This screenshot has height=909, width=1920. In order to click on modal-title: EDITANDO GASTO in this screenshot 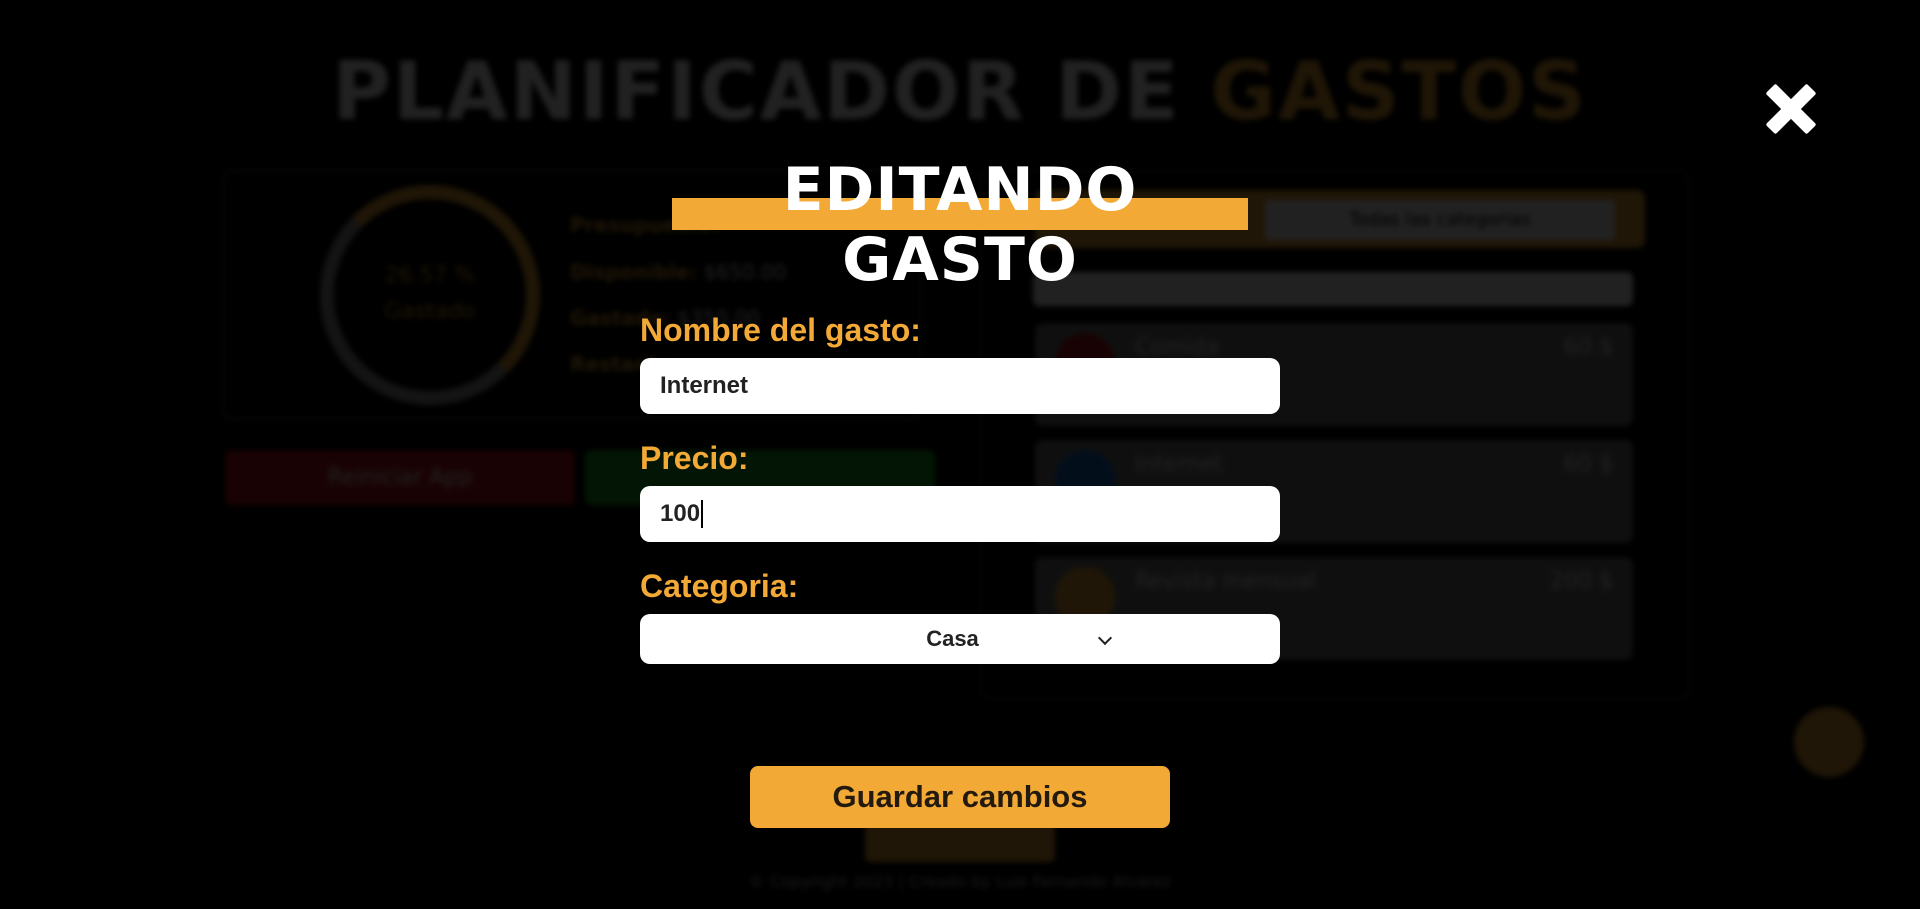, I will do `click(960, 225)`.